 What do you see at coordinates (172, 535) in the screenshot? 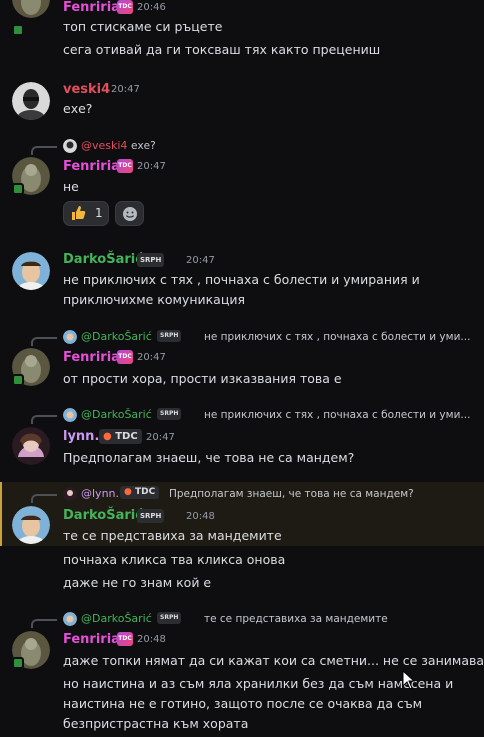
I see `message-text: те се представиха за мандемите` at bounding box center [172, 535].